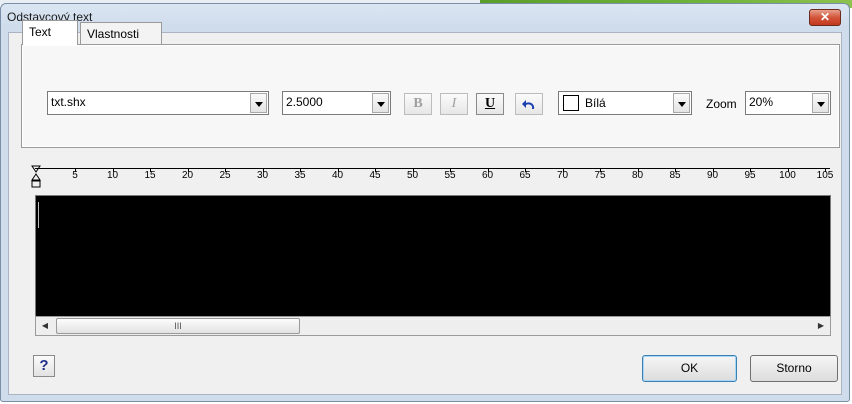 This screenshot has height=404, width=852. Describe the element at coordinates (45, 326) in the screenshot. I see `scroll-left-icon: ◀` at that location.